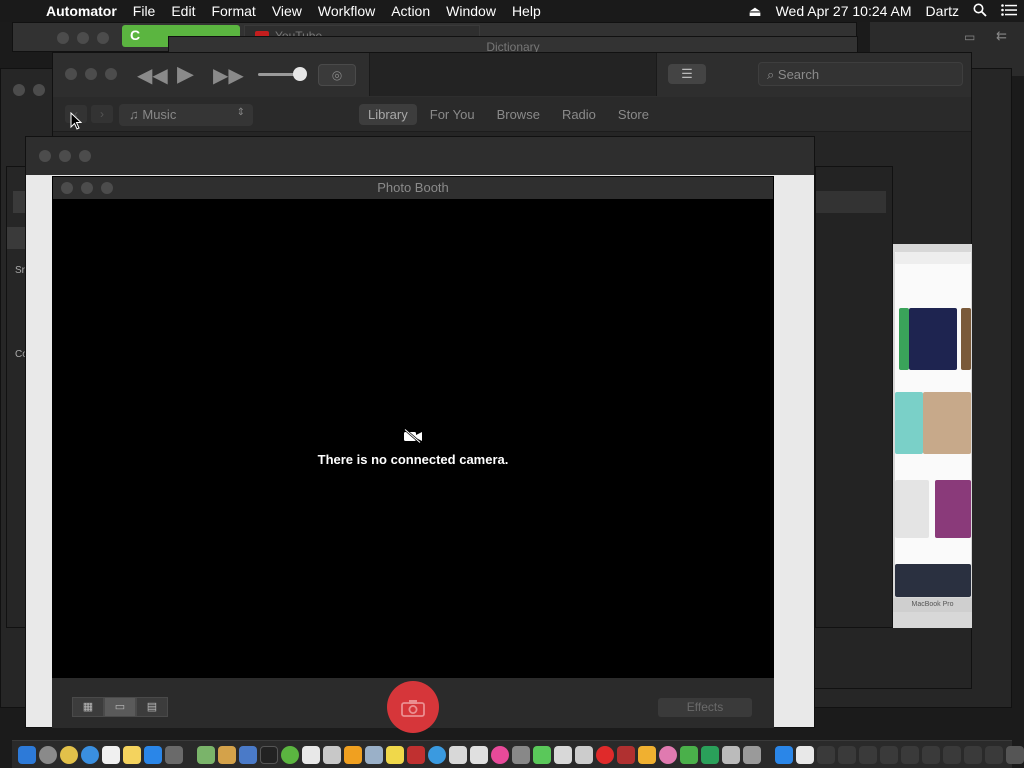  What do you see at coordinates (311, 754) in the screenshot?
I see `textedit-icon` at bounding box center [311, 754].